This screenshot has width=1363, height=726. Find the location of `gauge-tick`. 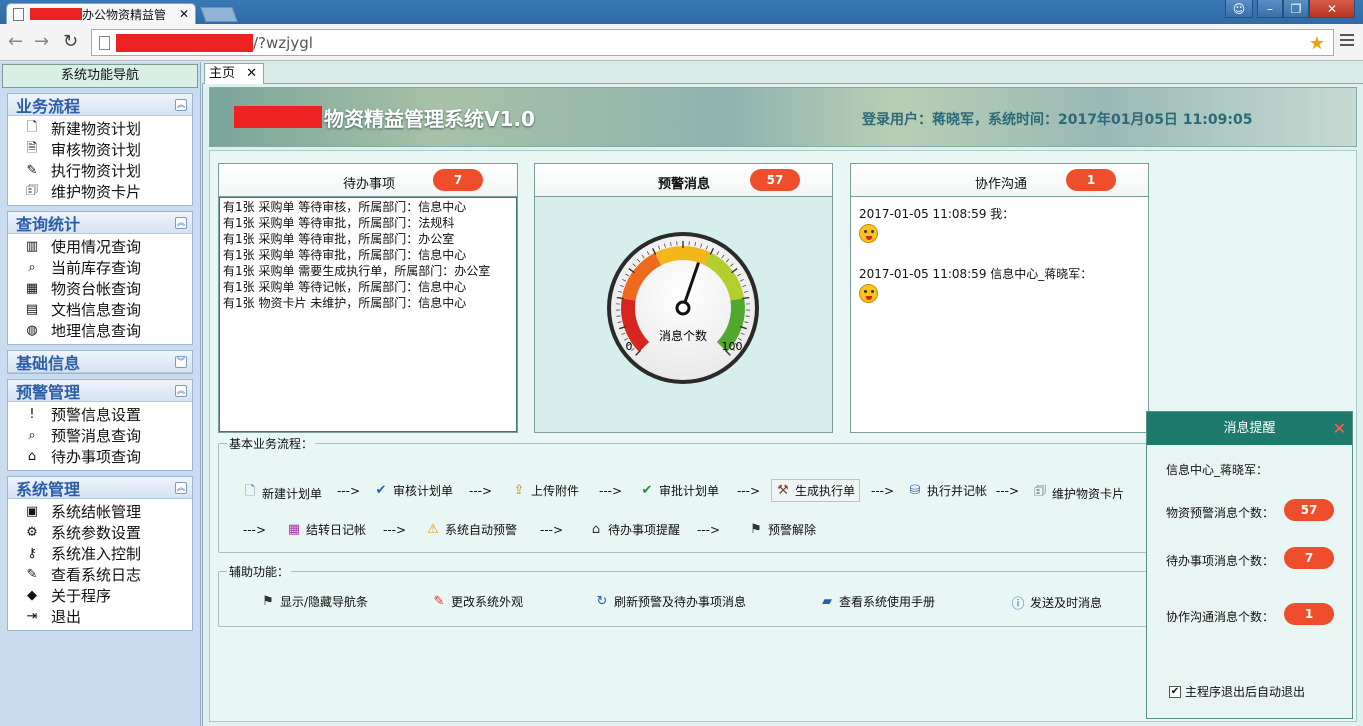

gauge-tick is located at coordinates (747, 316).